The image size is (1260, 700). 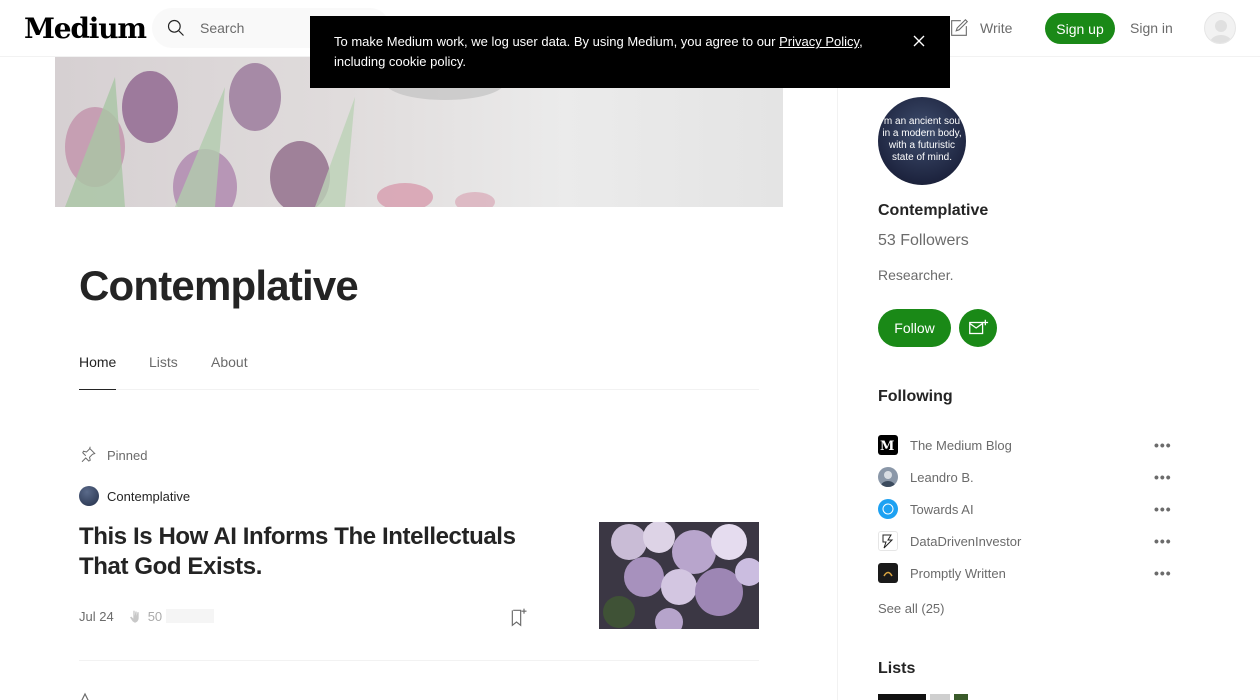 What do you see at coordinates (1221, 31) in the screenshot?
I see `user-icon` at bounding box center [1221, 31].